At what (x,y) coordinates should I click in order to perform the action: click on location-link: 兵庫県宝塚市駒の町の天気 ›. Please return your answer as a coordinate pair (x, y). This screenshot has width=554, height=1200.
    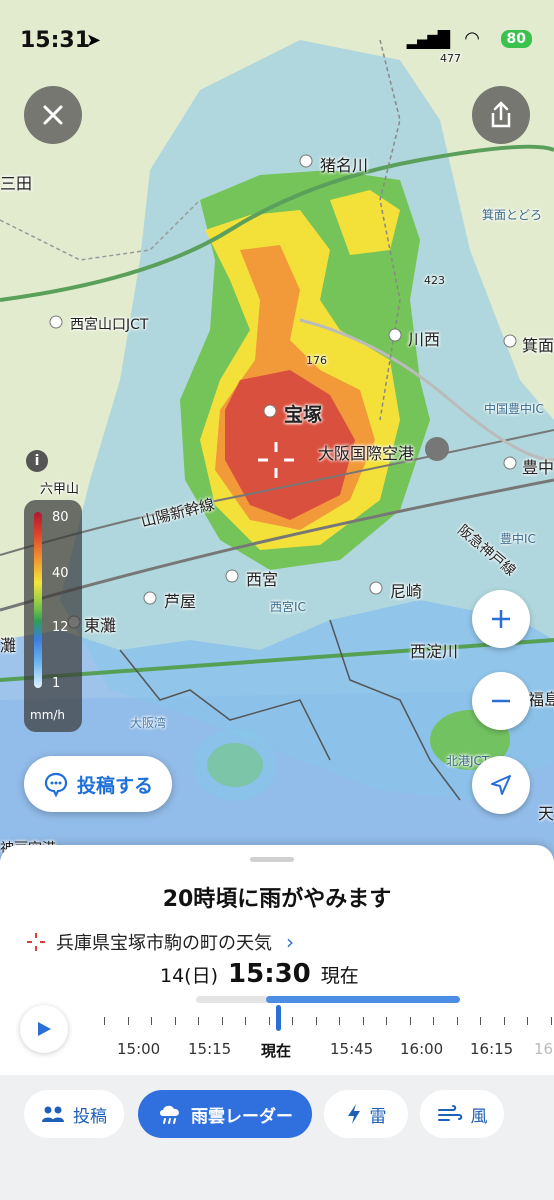
    Looking at the image, I should click on (160, 942).